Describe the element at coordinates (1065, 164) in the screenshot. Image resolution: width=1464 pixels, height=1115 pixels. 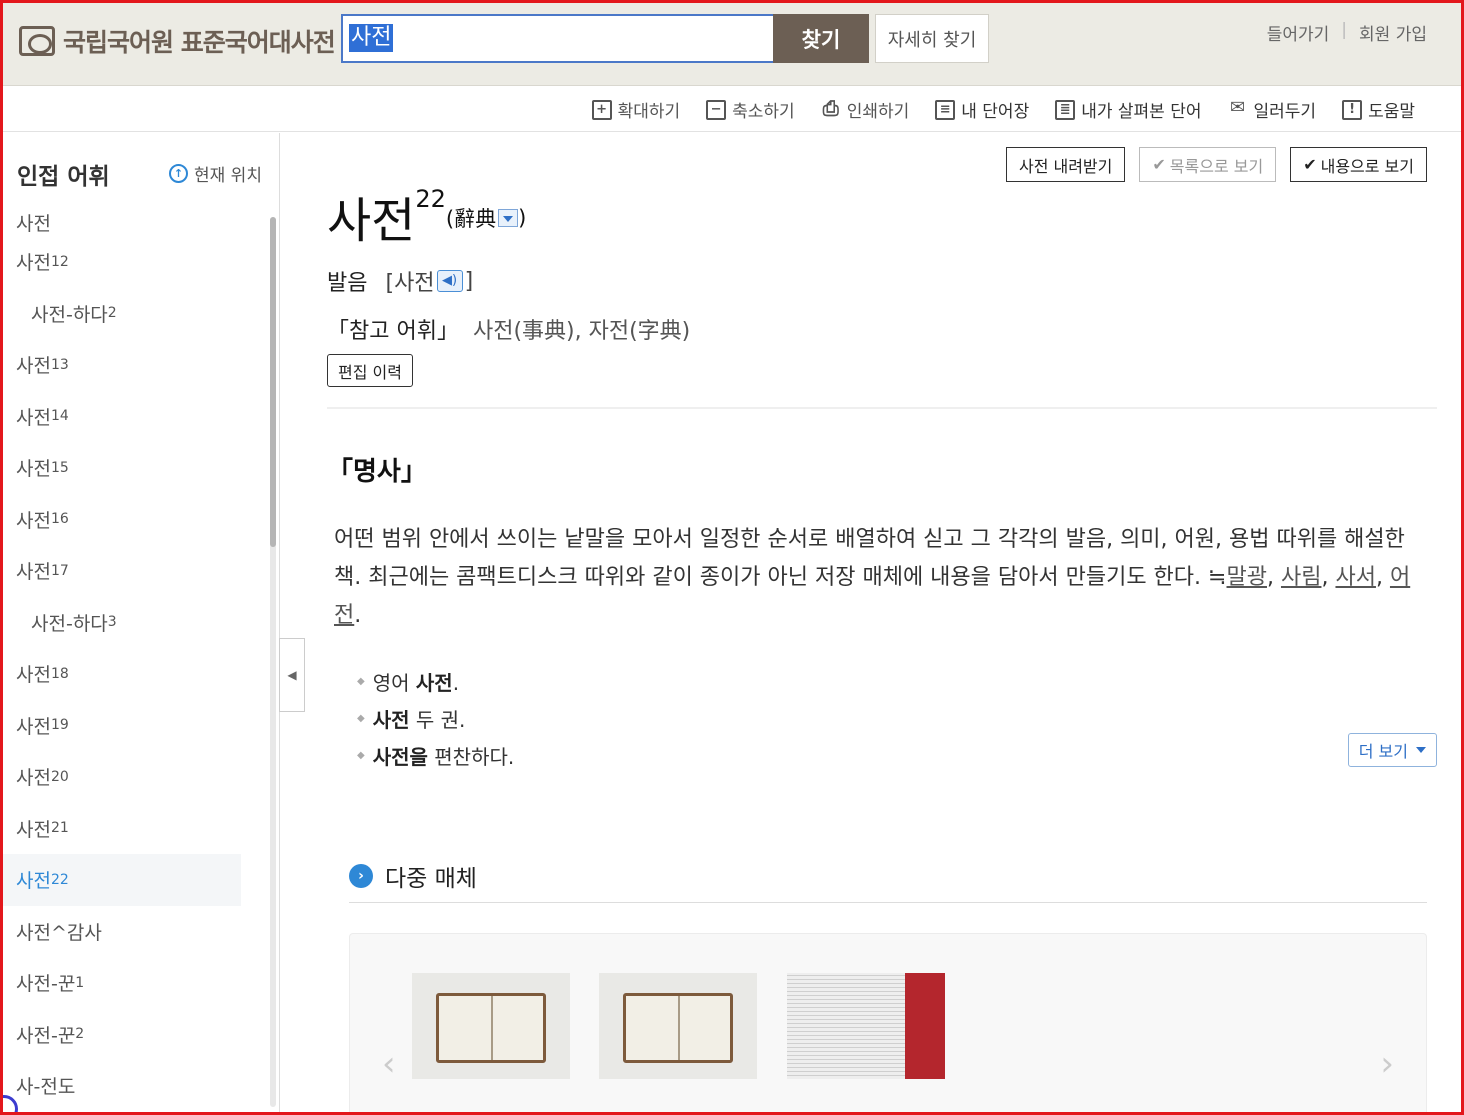
I see `download-dictionary-button: 사전 내려받기` at that location.